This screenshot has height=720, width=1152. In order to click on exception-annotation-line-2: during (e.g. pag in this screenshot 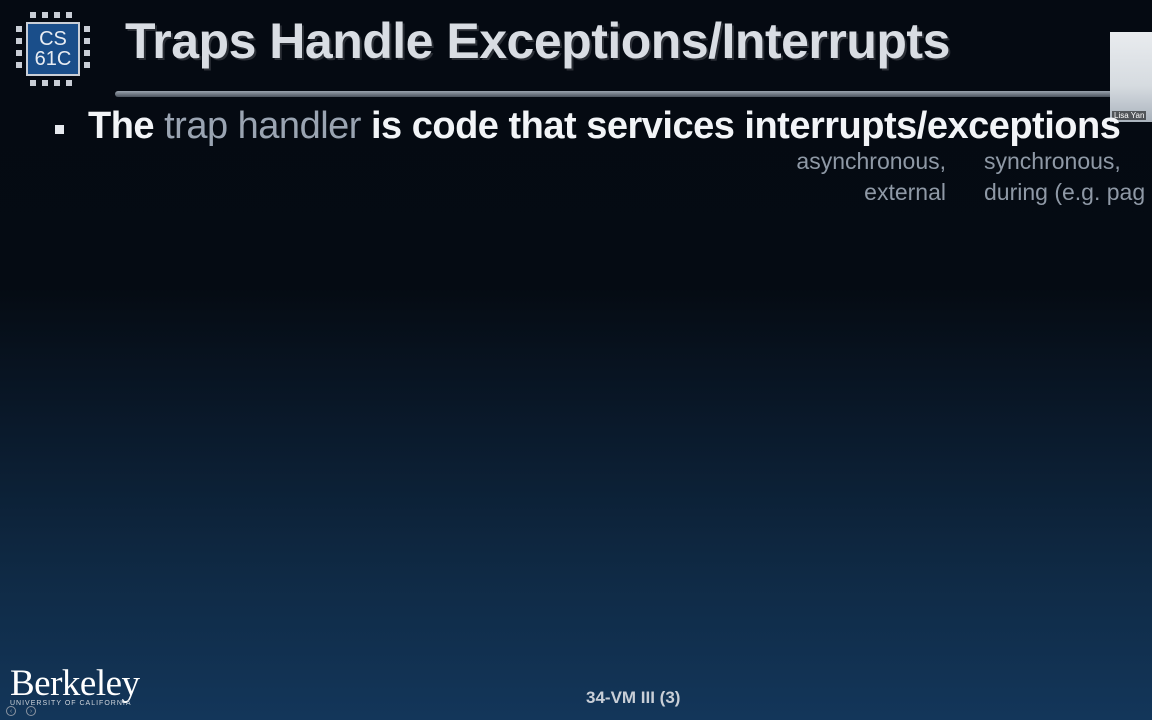, I will do `click(1065, 192)`.